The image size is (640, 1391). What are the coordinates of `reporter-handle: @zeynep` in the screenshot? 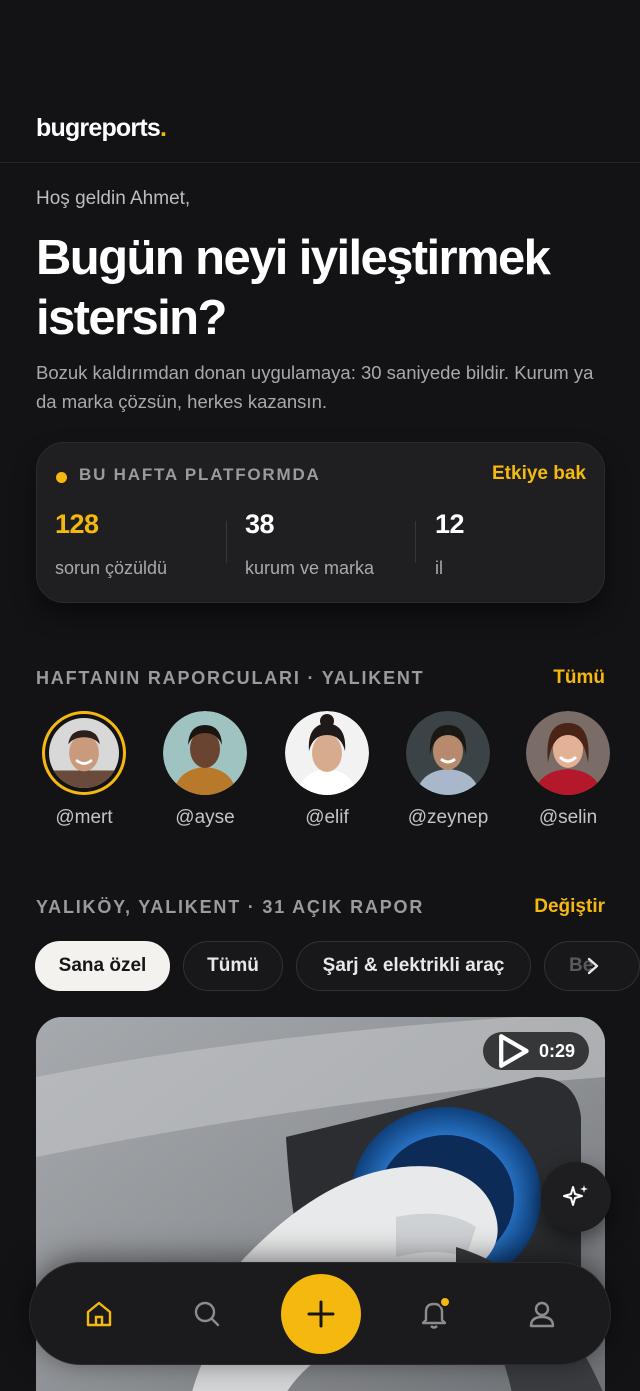 It's located at (448, 817).